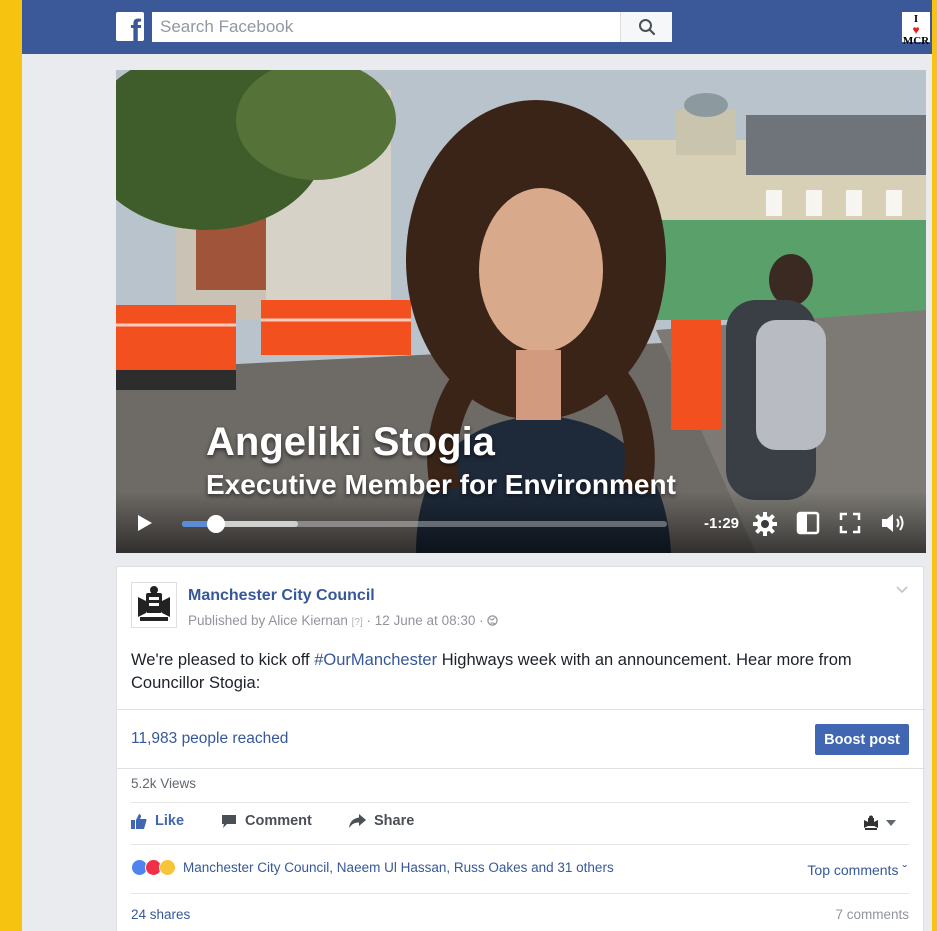  I want to click on caret-down-icon, so click(891, 823).